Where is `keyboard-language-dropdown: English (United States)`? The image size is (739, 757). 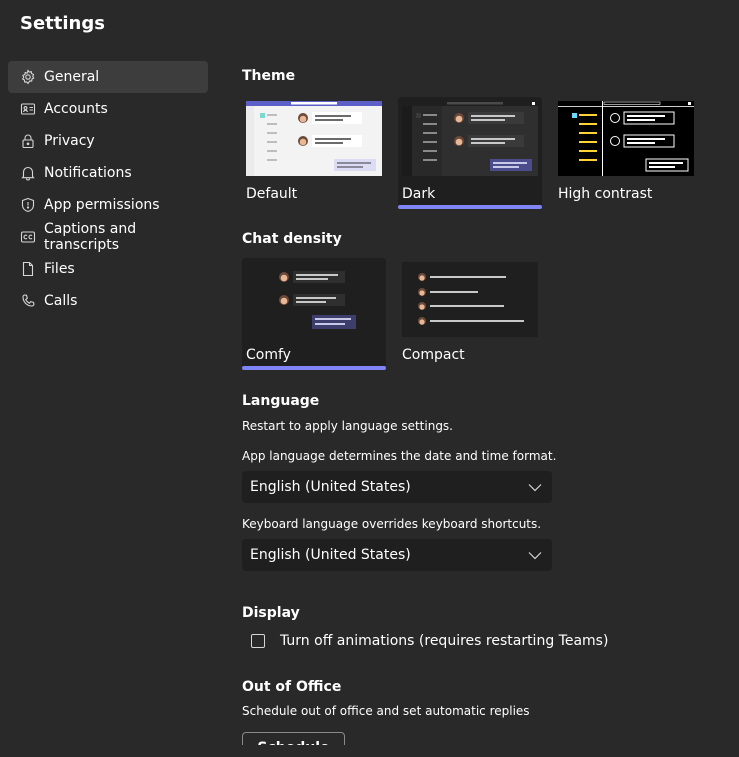 keyboard-language-dropdown: English (United States) is located at coordinates (397, 555).